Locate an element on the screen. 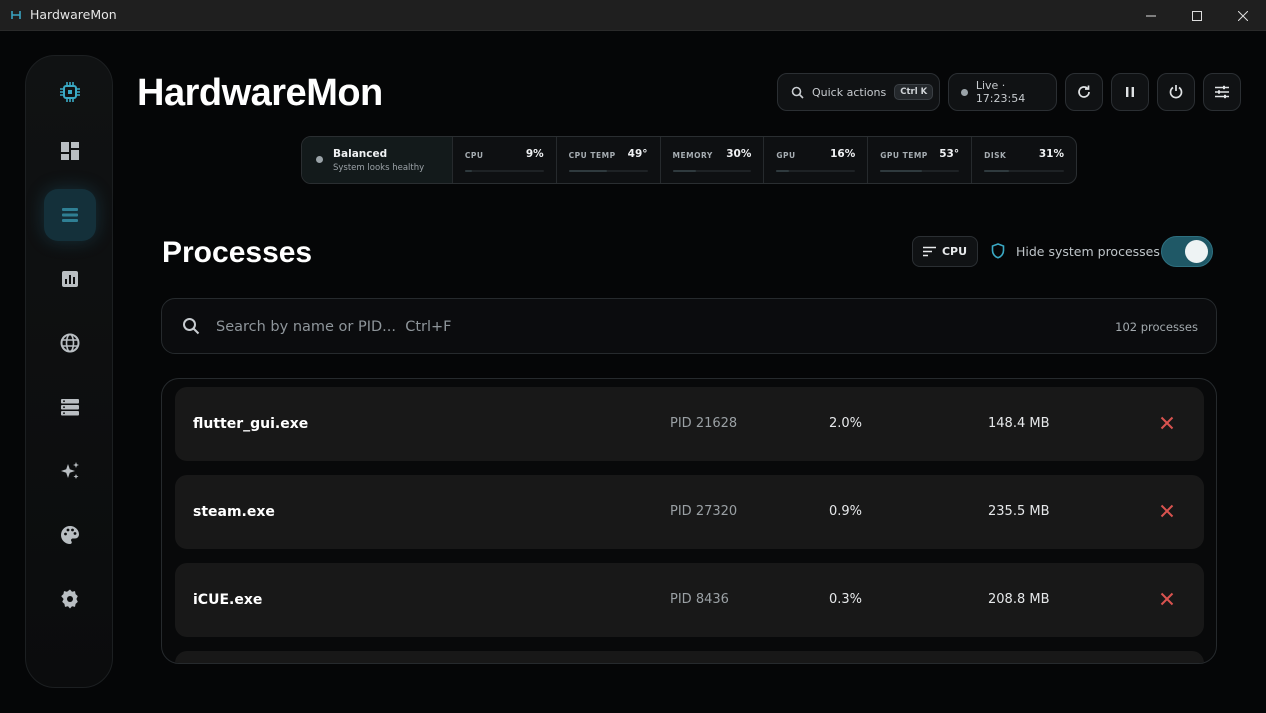  metric-label: GPU is located at coordinates (786, 155).